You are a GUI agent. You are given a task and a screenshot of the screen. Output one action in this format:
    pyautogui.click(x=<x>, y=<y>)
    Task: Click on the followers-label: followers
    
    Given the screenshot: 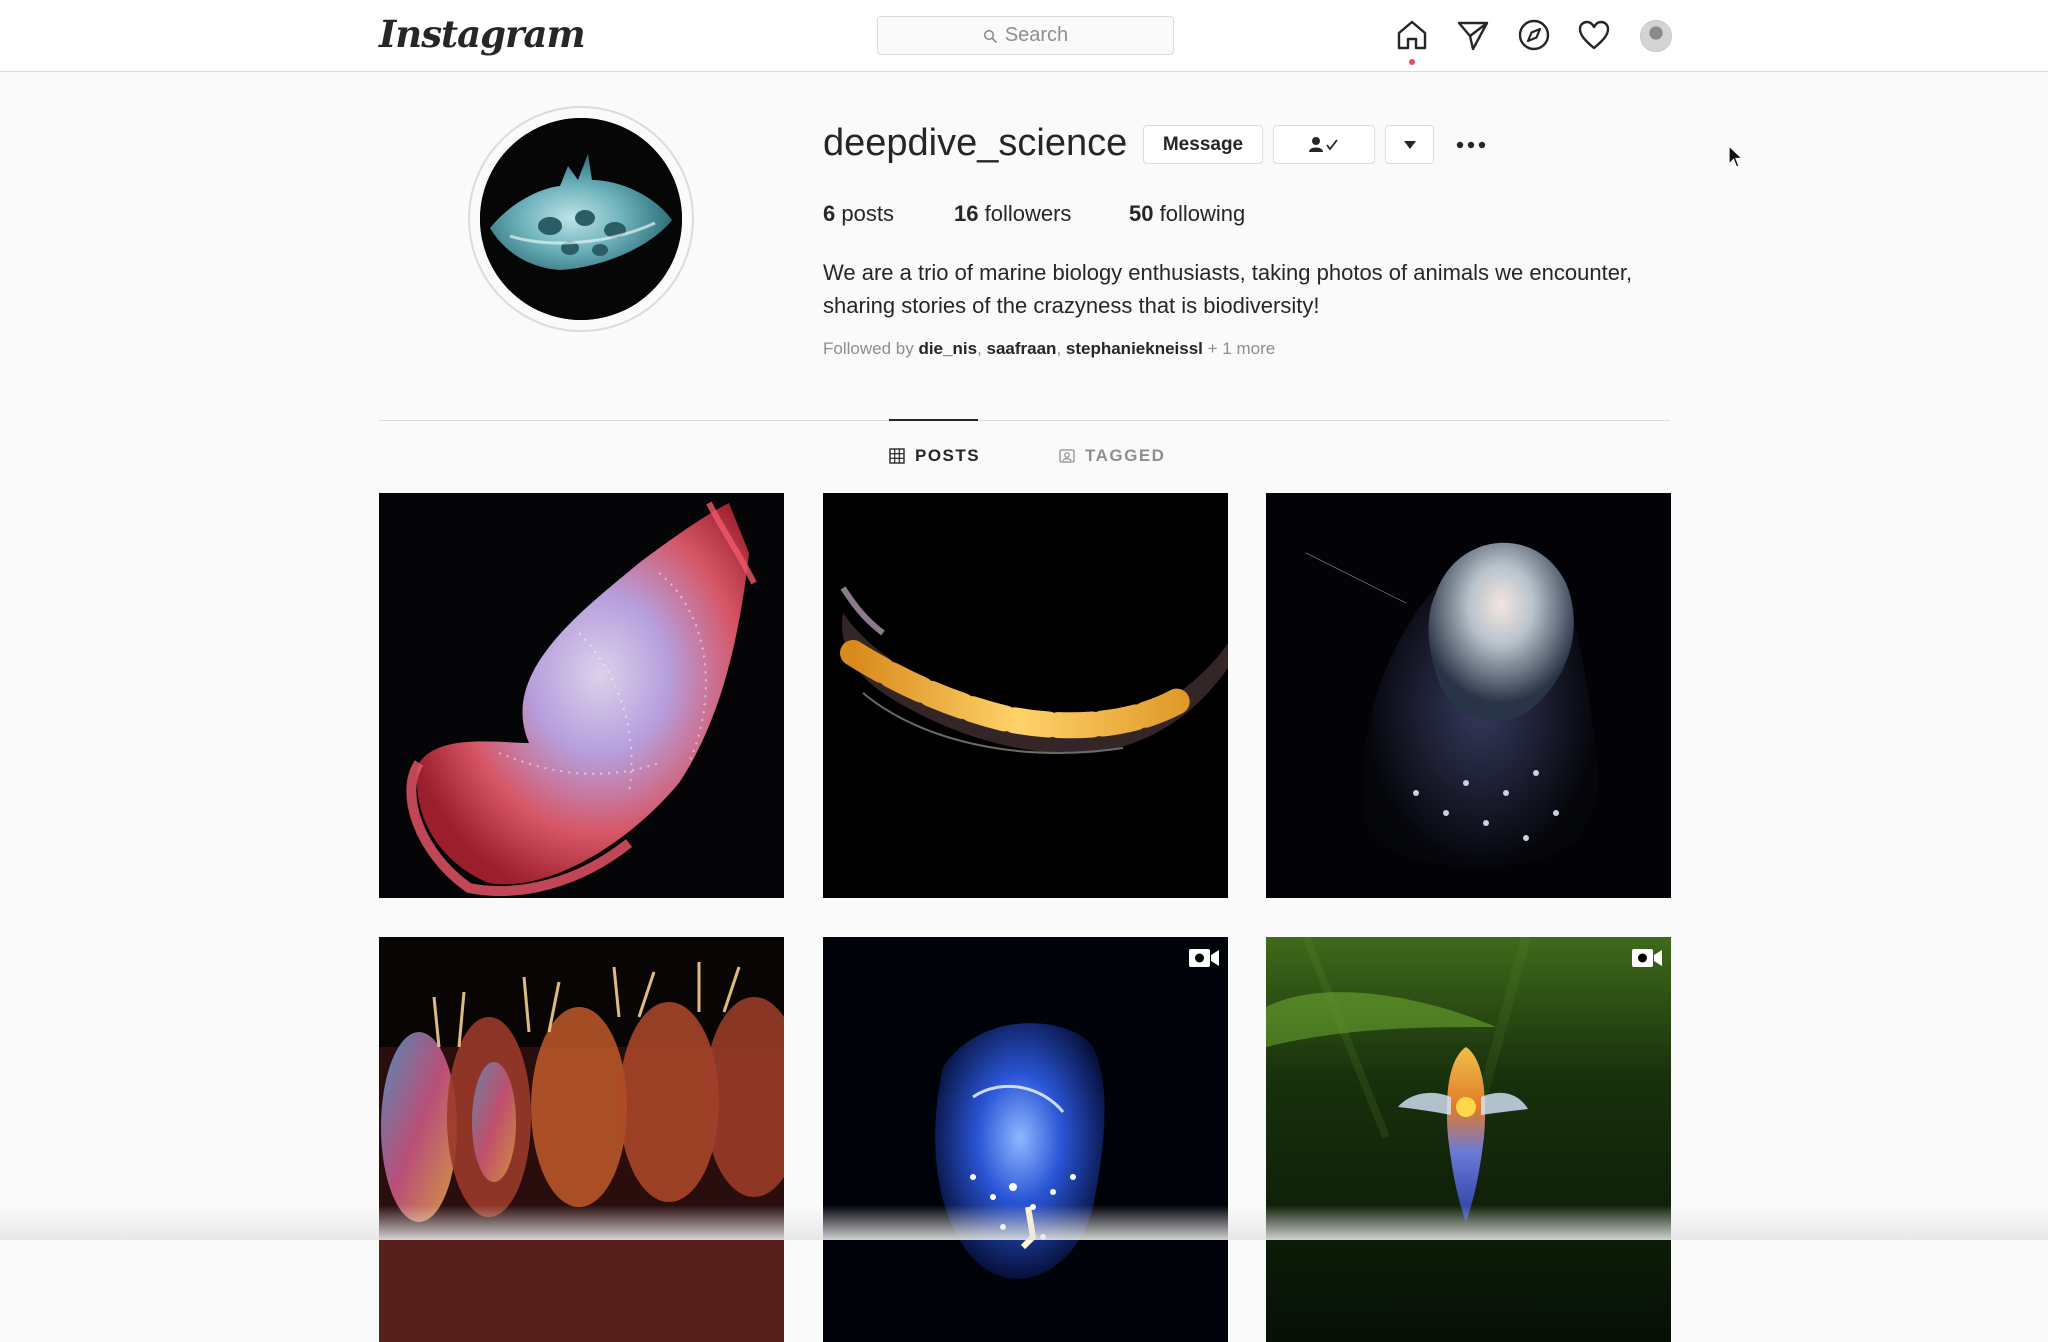 What is the action you would take?
    pyautogui.click(x=1028, y=213)
    